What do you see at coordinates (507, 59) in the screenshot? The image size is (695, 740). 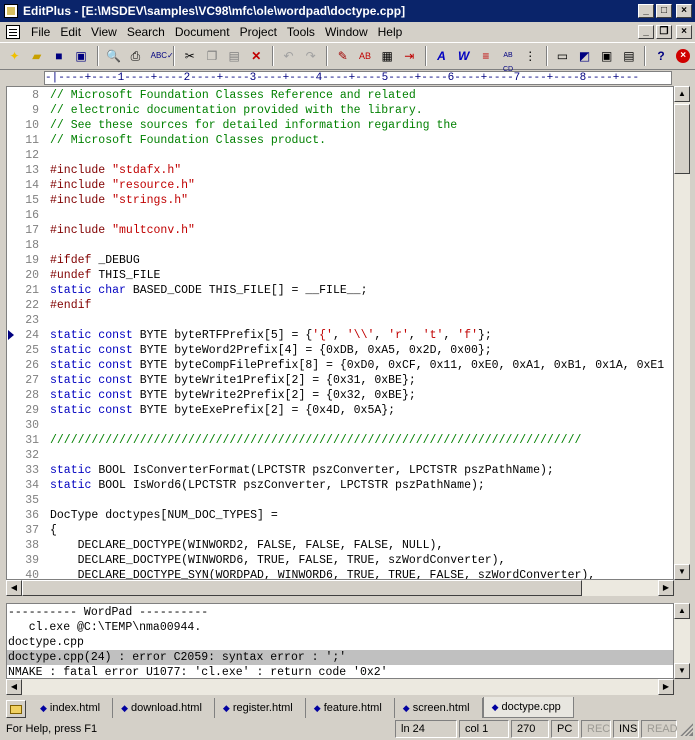 I see `hex-button: AB CD` at bounding box center [507, 59].